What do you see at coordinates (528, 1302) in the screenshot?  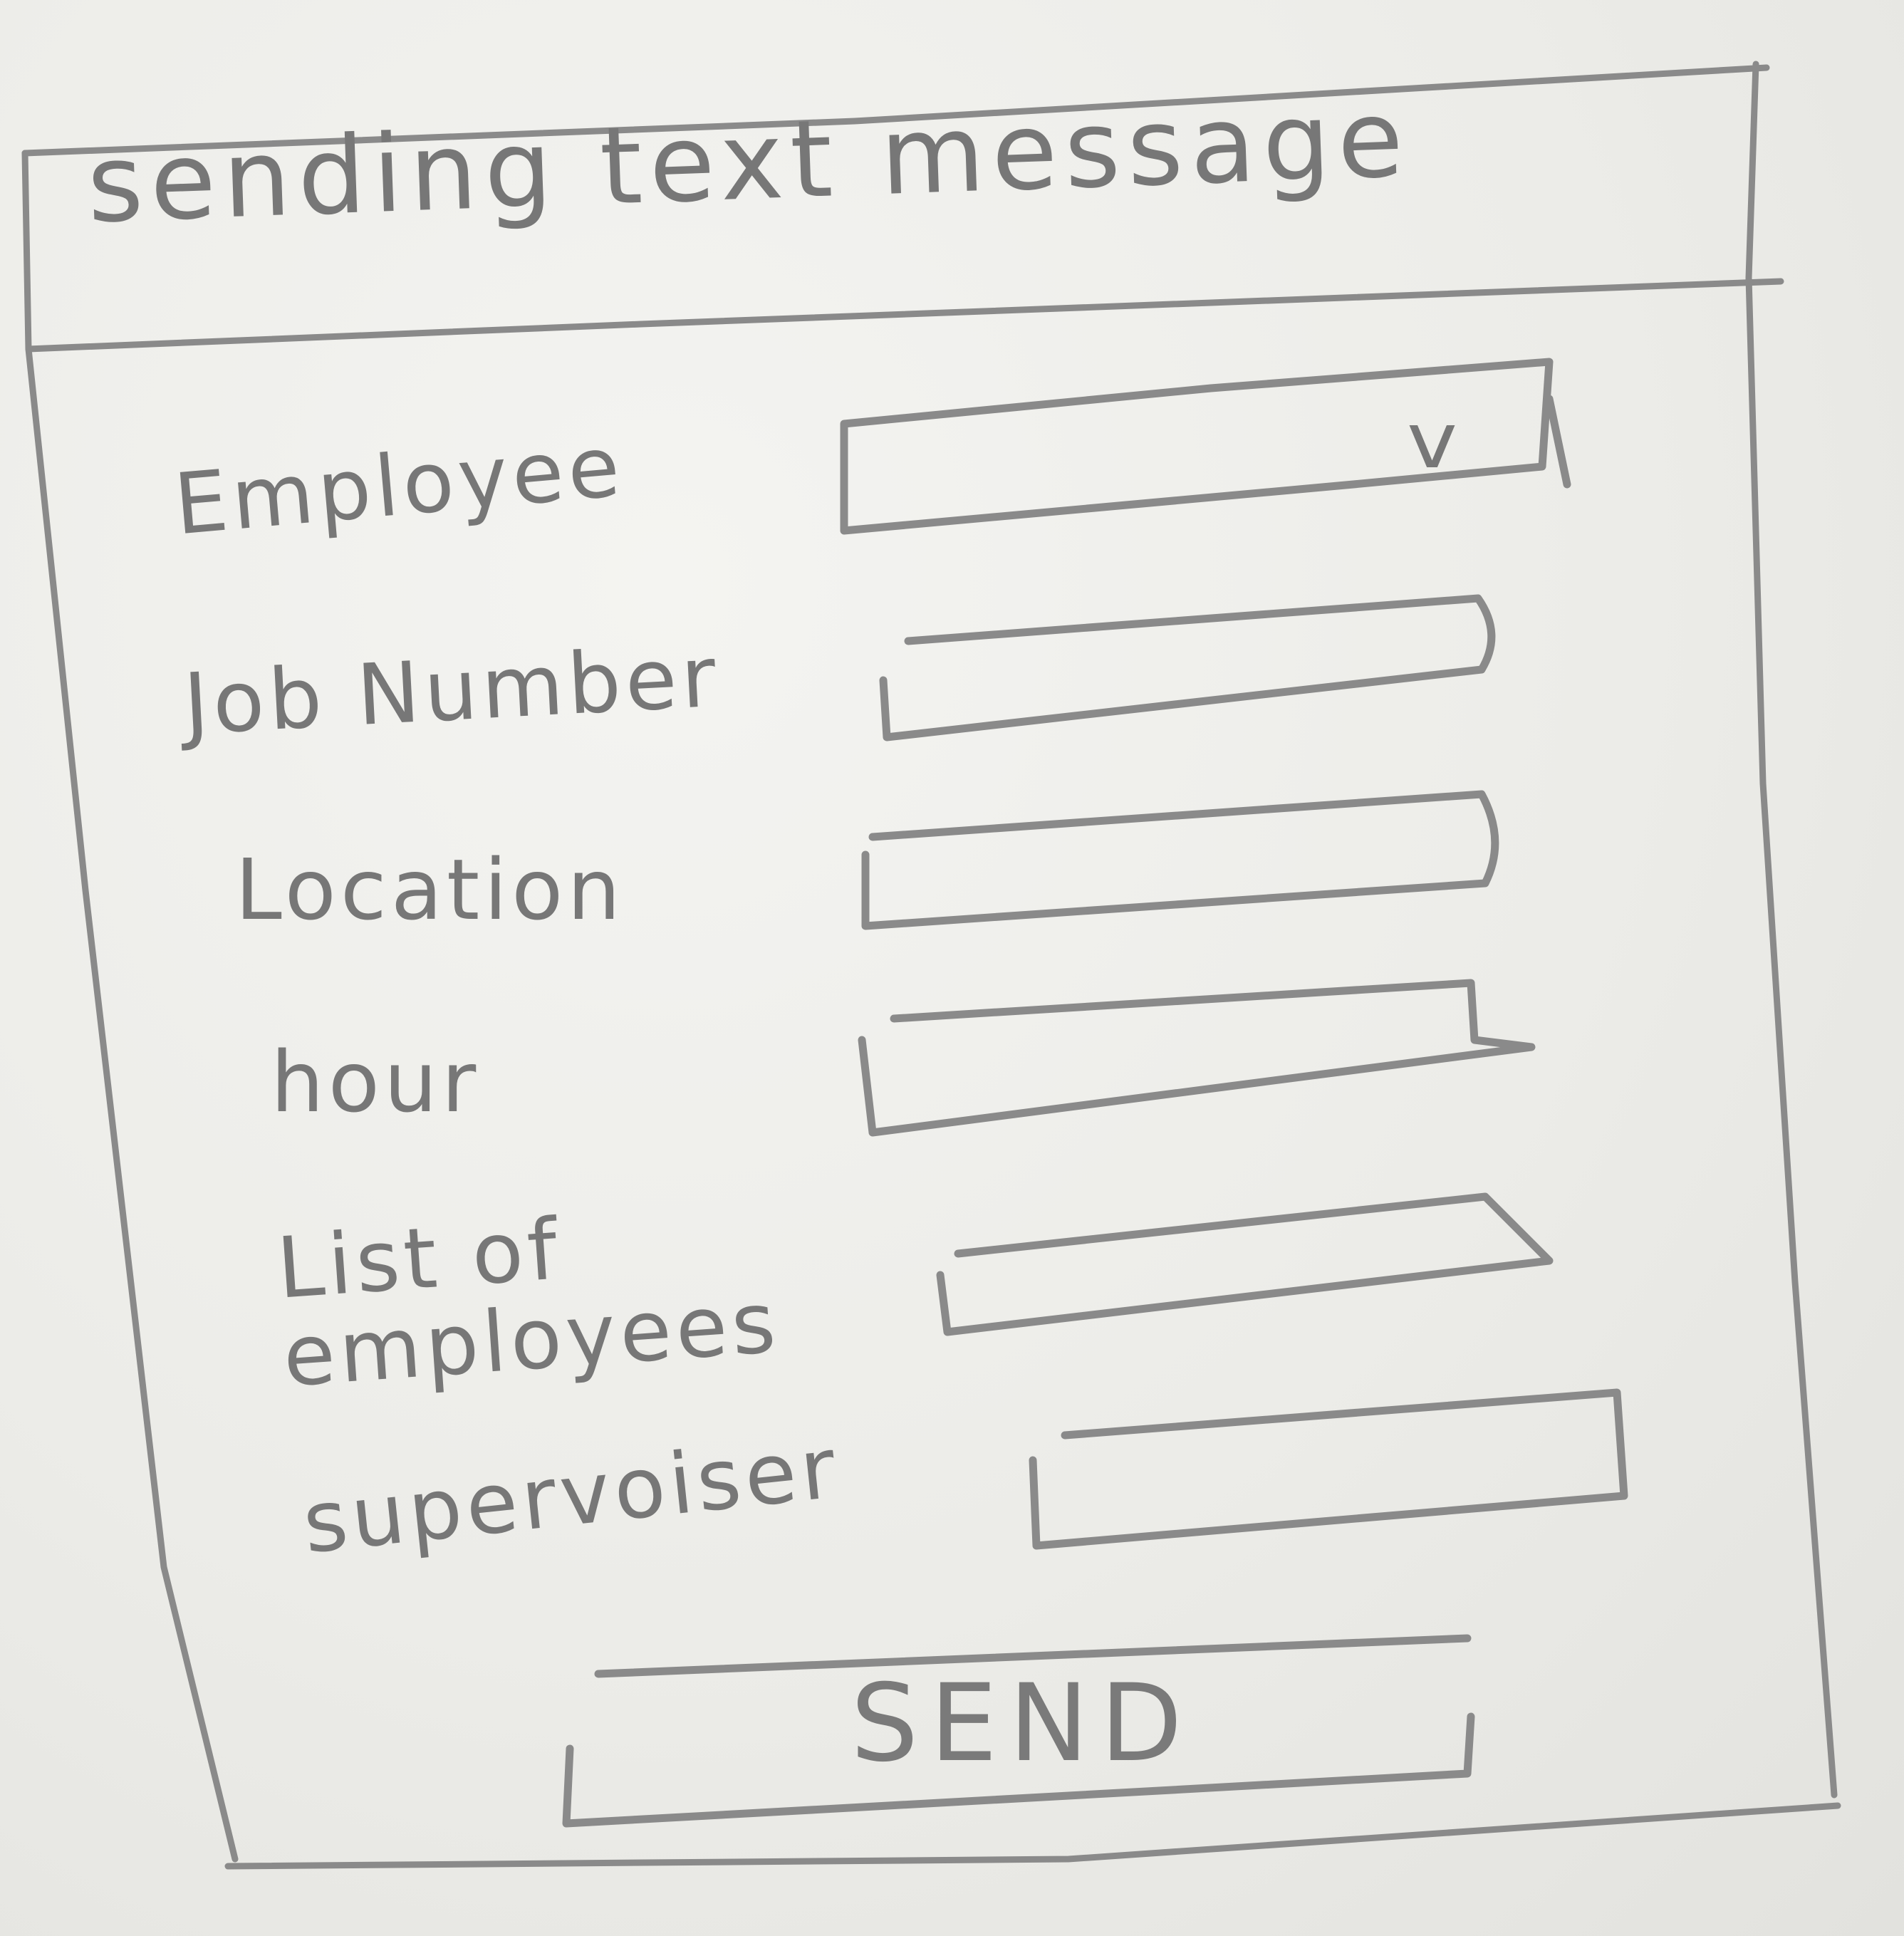 I see `list-of-employees-label: List of employees` at bounding box center [528, 1302].